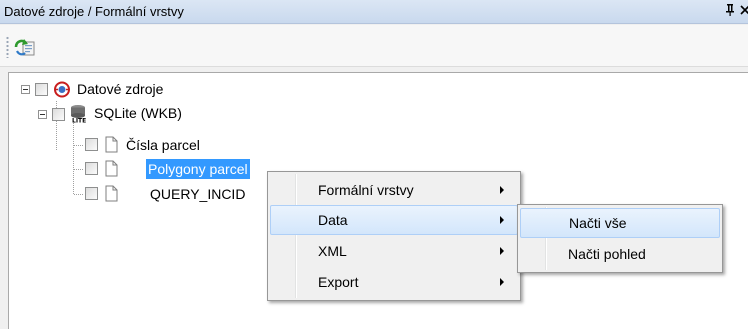 Image resolution: width=748 pixels, height=329 pixels. I want to click on menu-item-label: Export, so click(338, 282).